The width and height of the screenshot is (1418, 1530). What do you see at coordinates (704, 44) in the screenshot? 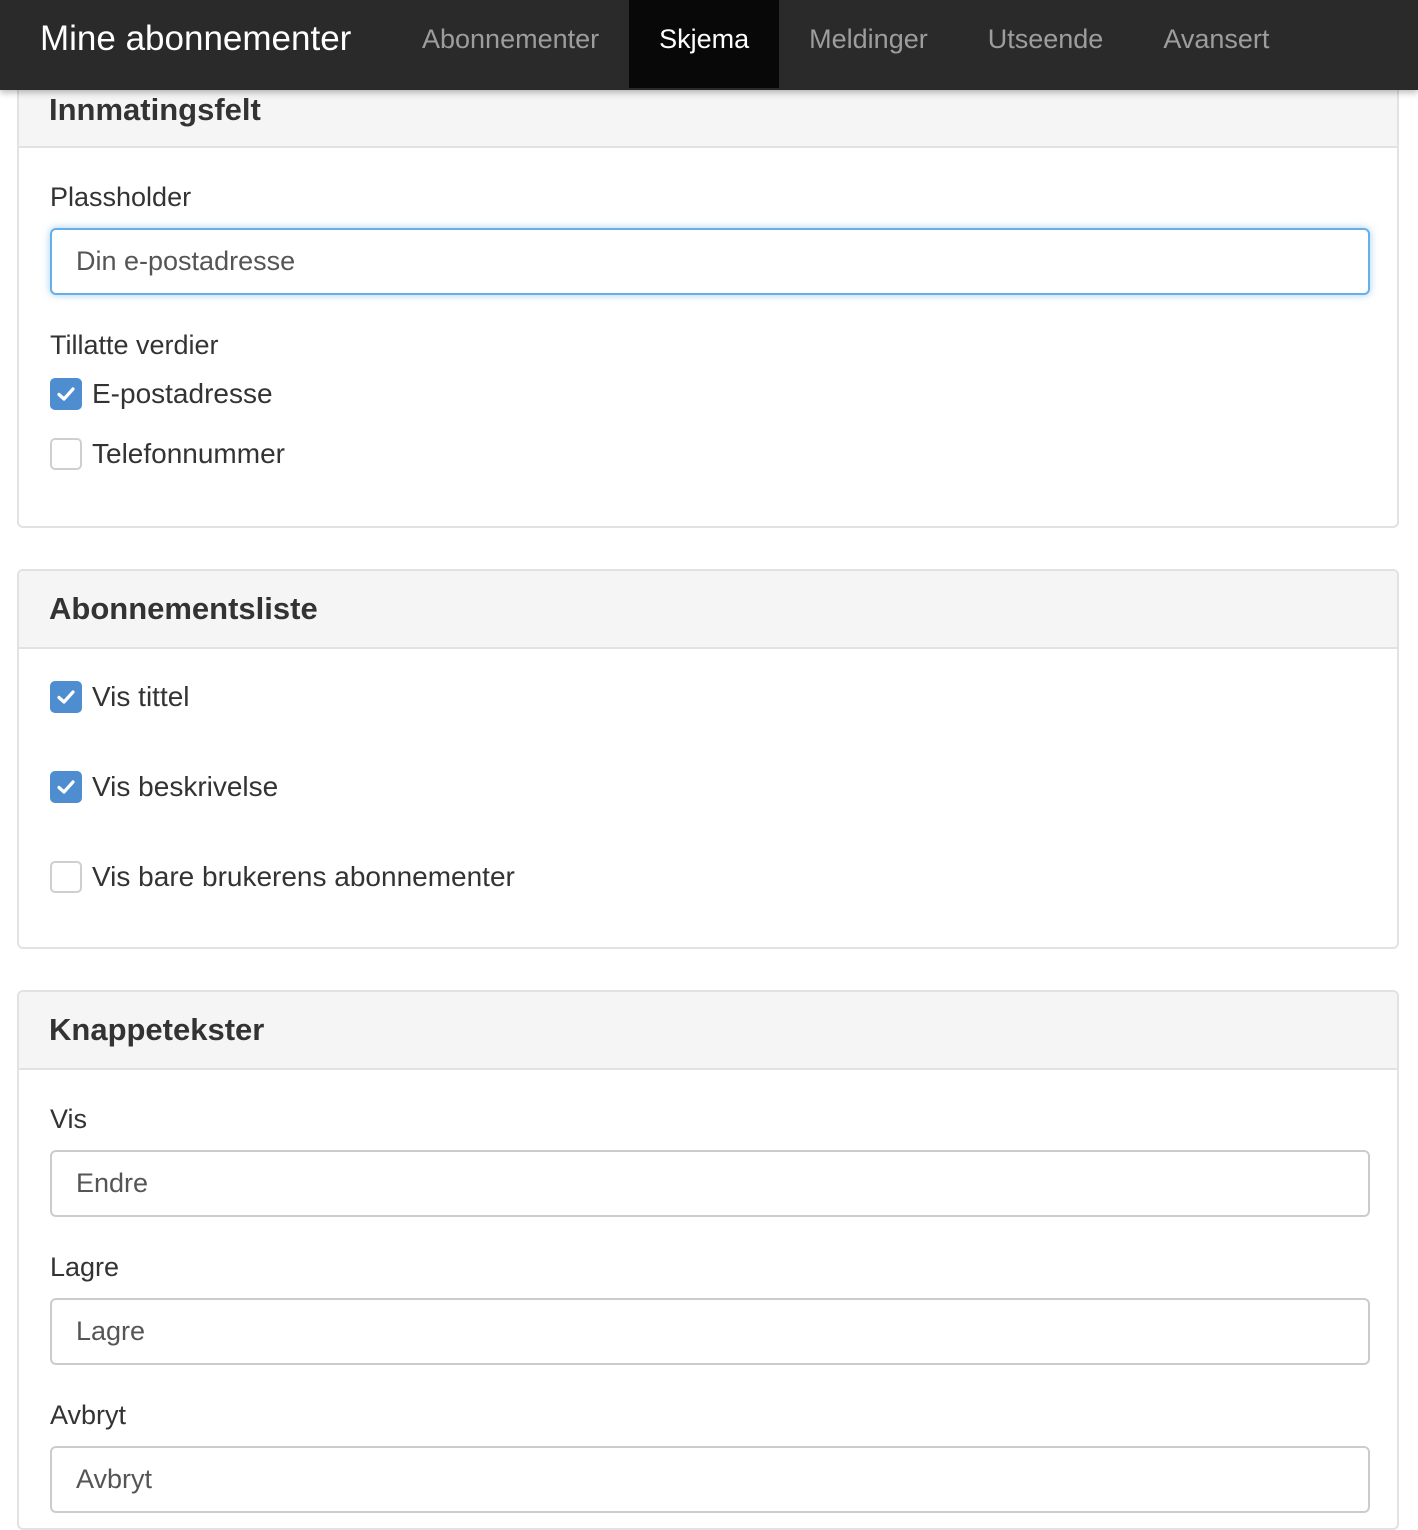
I see `tab-form: Skjema` at bounding box center [704, 44].